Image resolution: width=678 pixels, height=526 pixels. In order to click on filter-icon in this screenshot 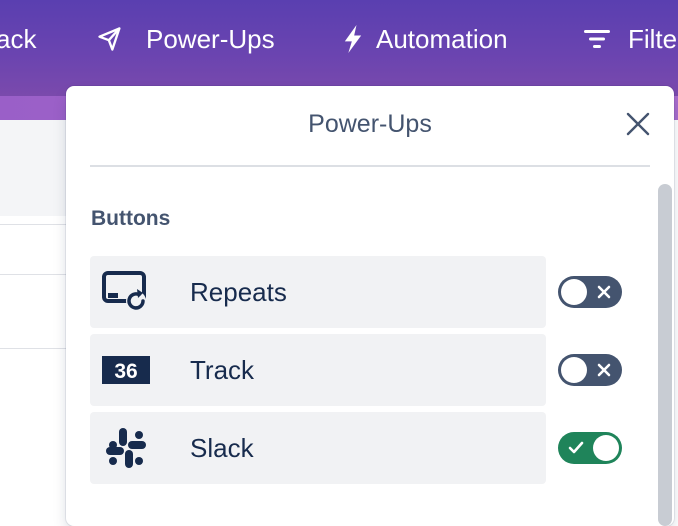, I will do `click(597, 39)`.